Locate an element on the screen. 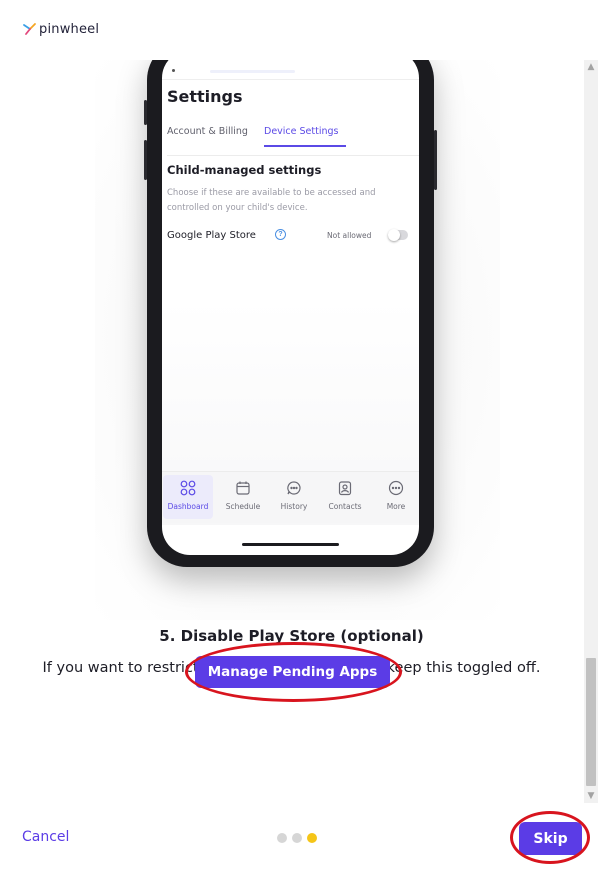 The height and width of the screenshot is (871, 600). cancel-button: Cancel is located at coordinates (45, 837).